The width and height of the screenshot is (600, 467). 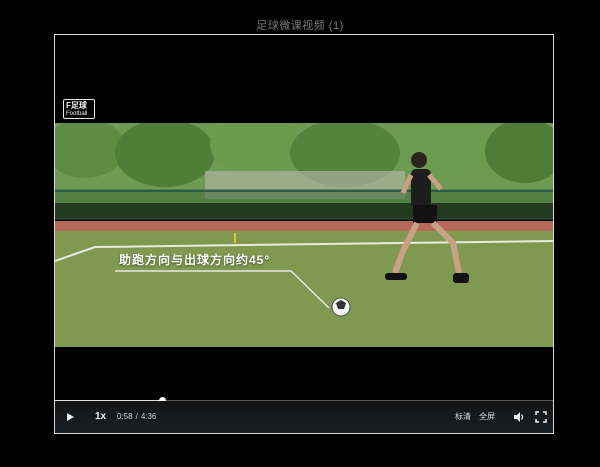 What do you see at coordinates (148, 416) in the screenshot?
I see `duration: 4:36` at bounding box center [148, 416].